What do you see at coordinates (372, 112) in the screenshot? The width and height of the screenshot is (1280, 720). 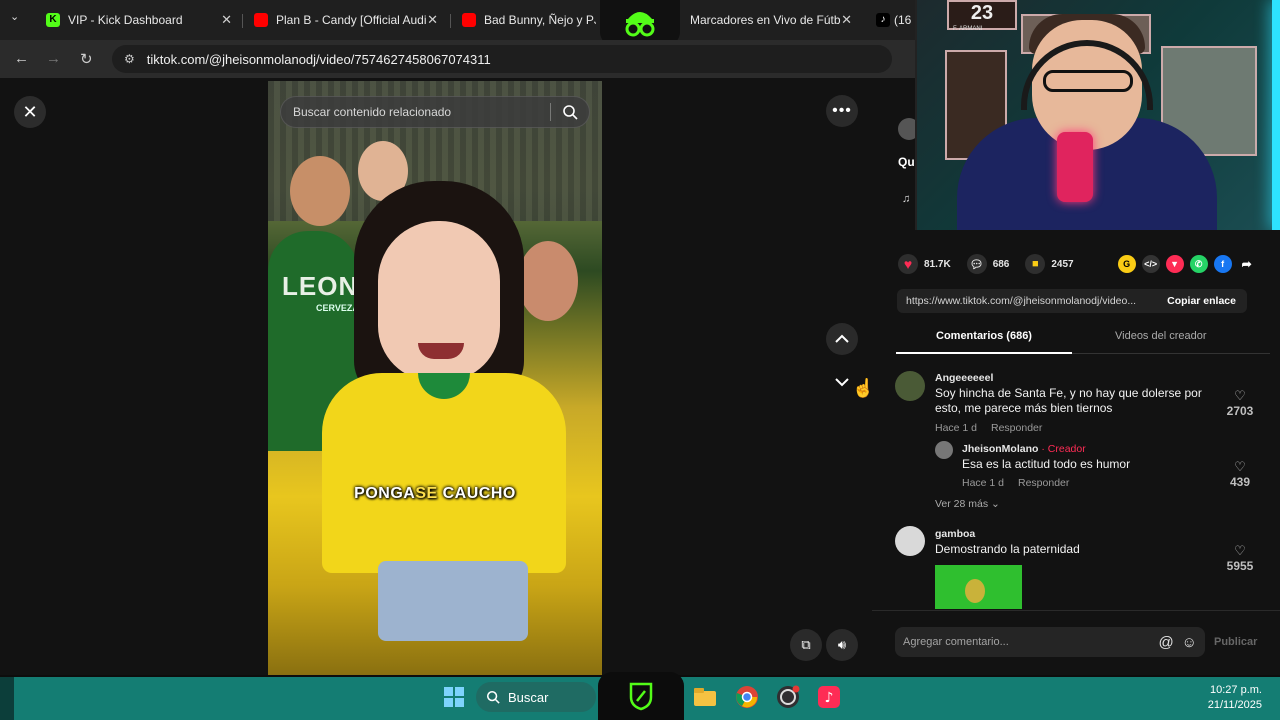 I see `related-search-placeholder: Buscar contenido relacionado` at bounding box center [372, 112].